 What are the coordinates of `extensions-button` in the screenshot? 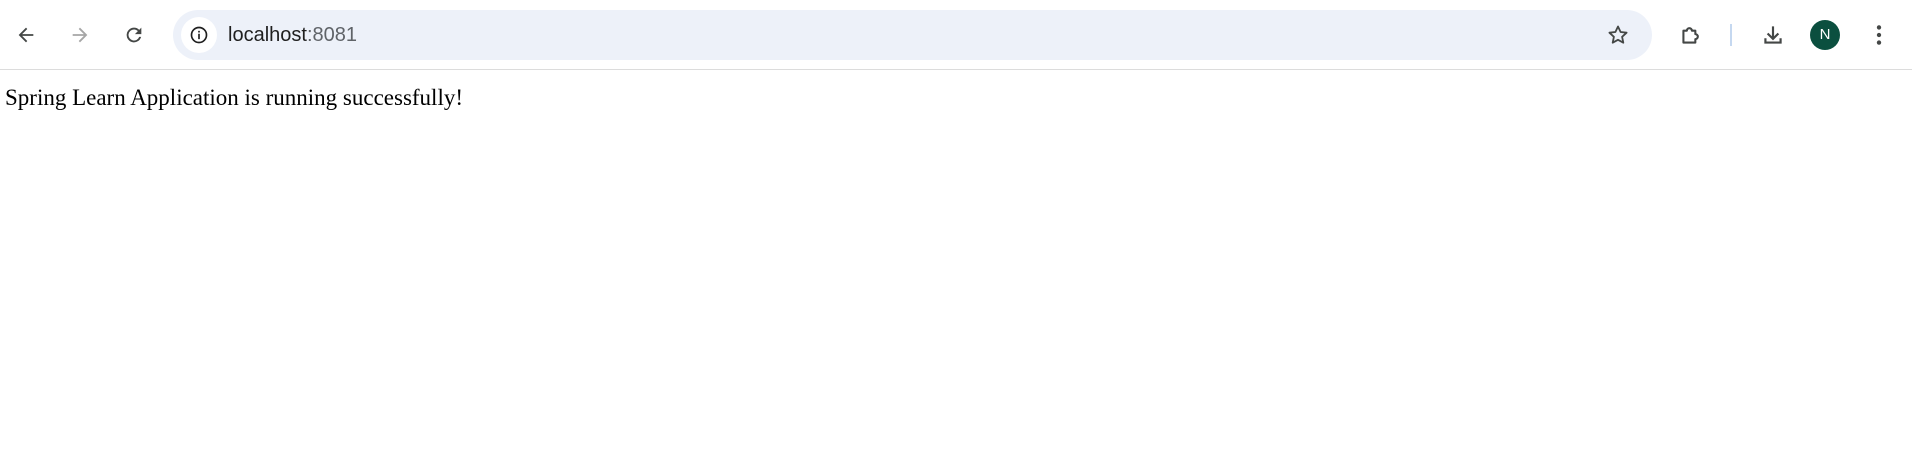 It's located at (1691, 35).